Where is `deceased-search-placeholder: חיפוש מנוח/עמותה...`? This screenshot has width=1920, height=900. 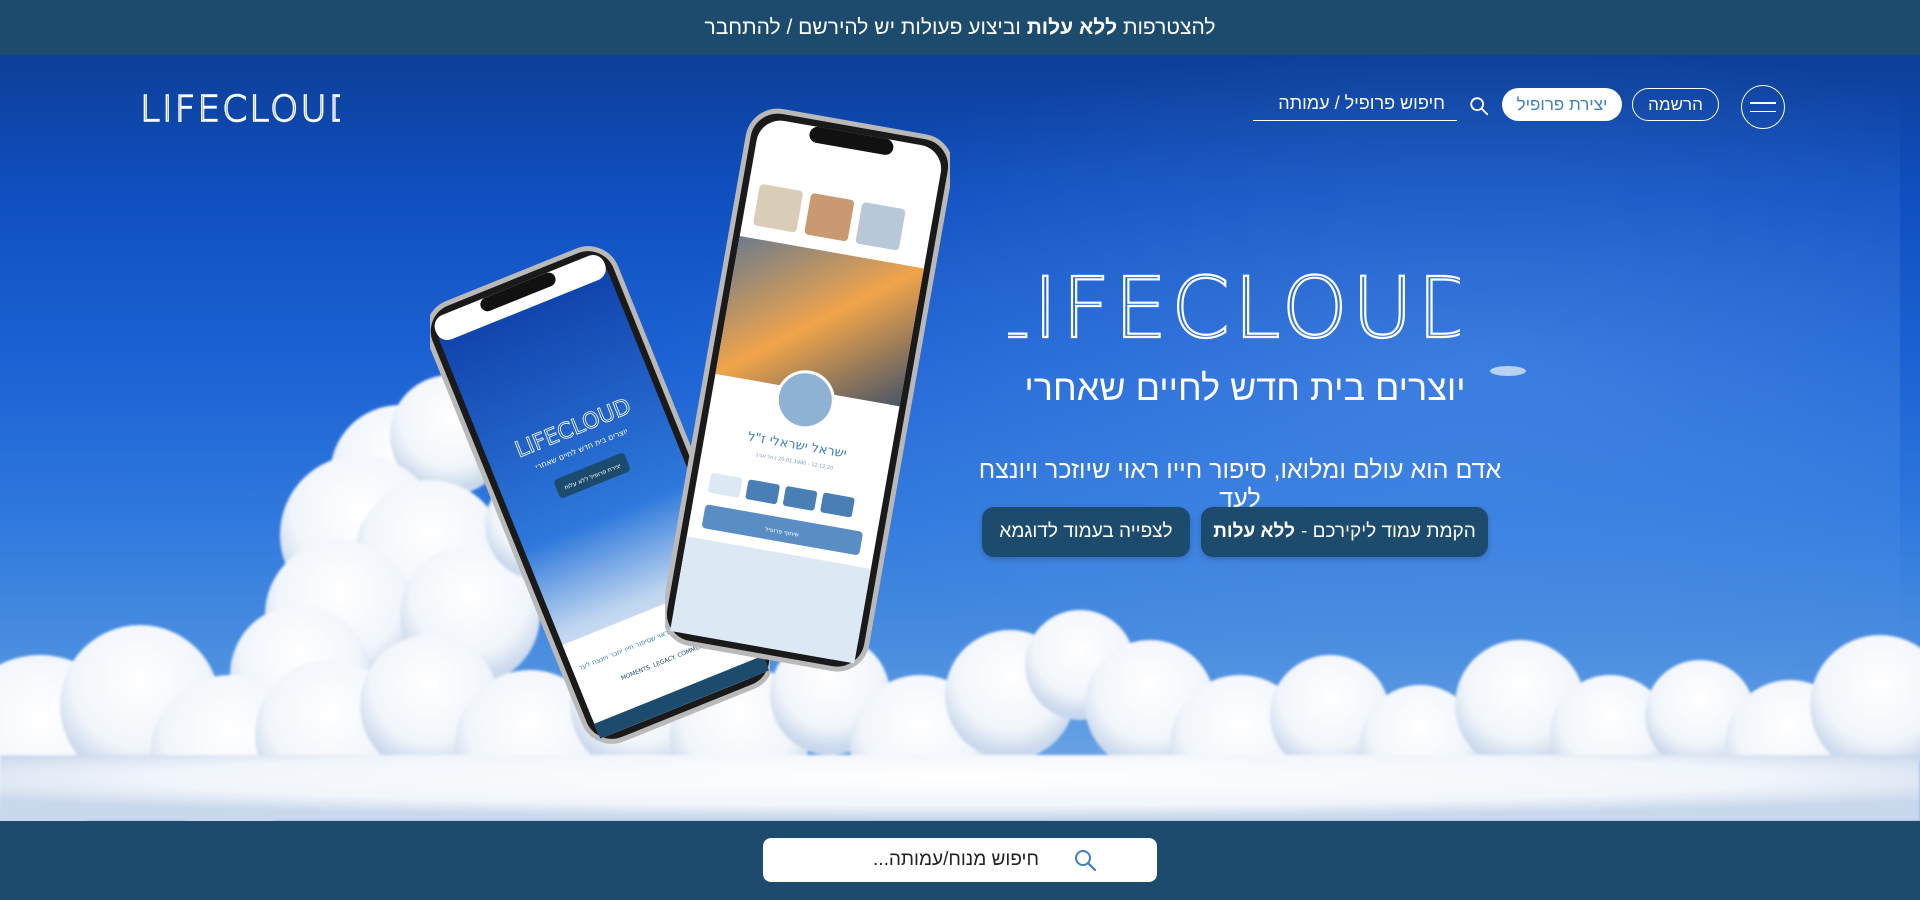
deceased-search-placeholder: חיפוש מנוח/עמותה... is located at coordinates (956, 859).